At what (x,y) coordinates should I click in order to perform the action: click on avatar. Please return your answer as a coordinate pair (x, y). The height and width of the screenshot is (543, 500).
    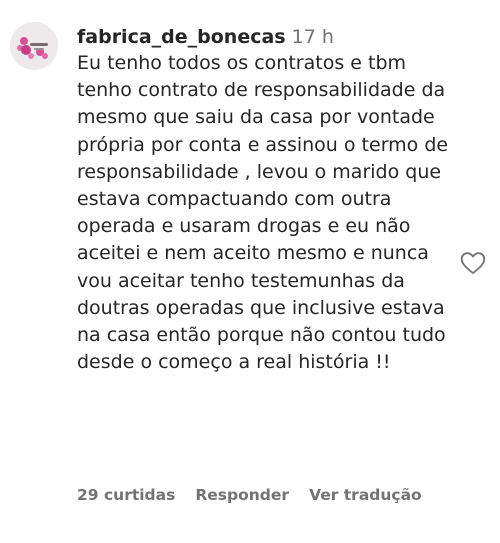
    Looking at the image, I should click on (34, 46).